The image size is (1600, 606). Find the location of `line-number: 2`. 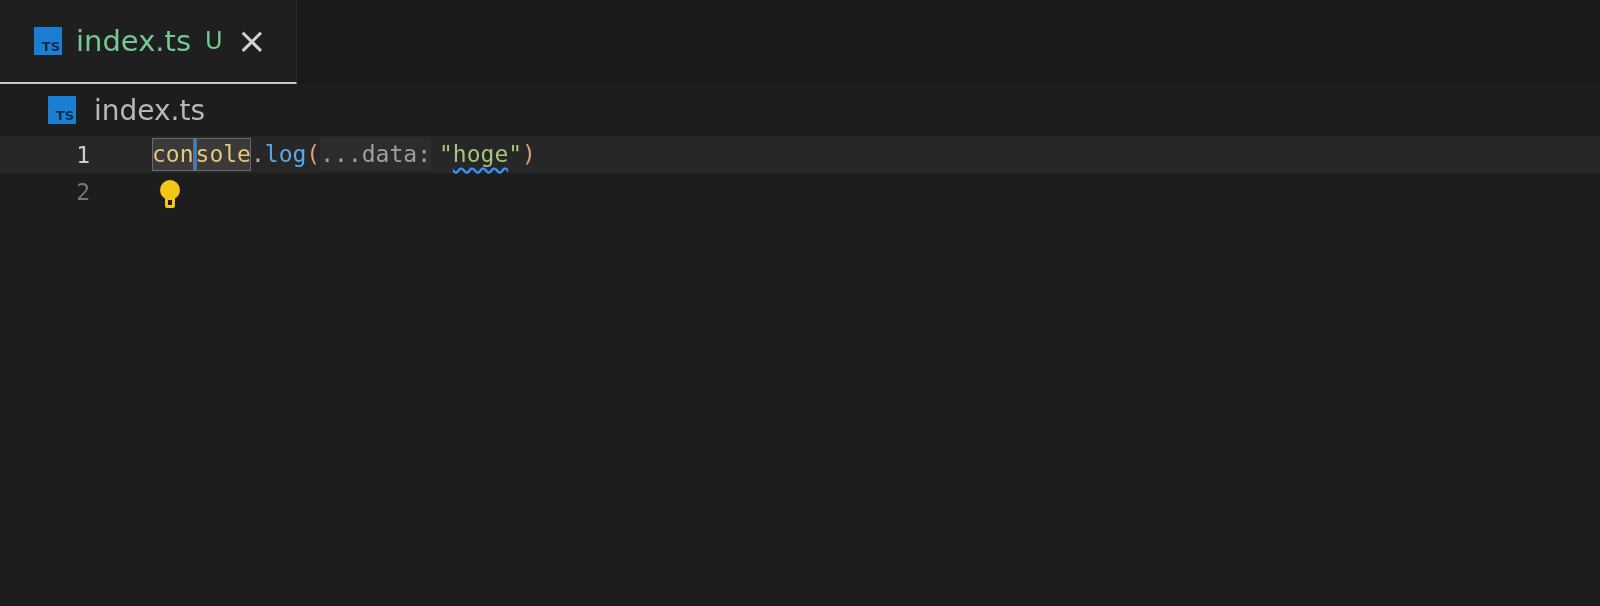

line-number: 2 is located at coordinates (82, 191).